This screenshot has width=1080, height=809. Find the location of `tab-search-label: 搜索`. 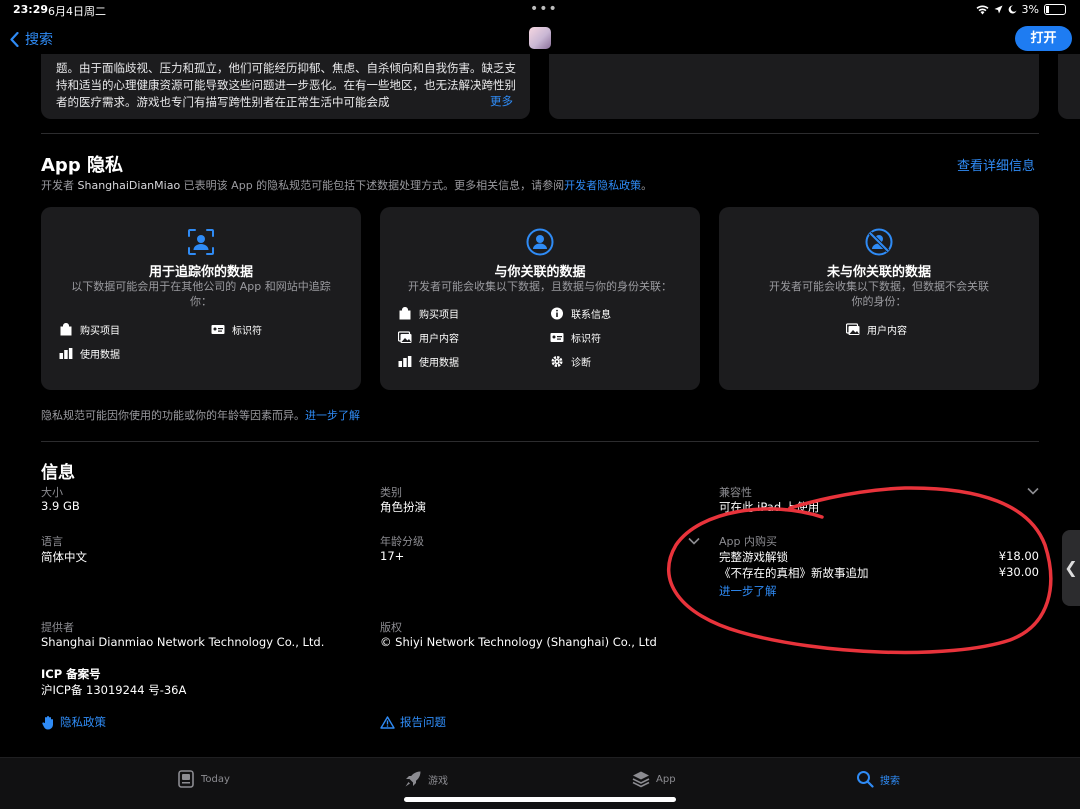

tab-search-label: 搜索 is located at coordinates (890, 781).